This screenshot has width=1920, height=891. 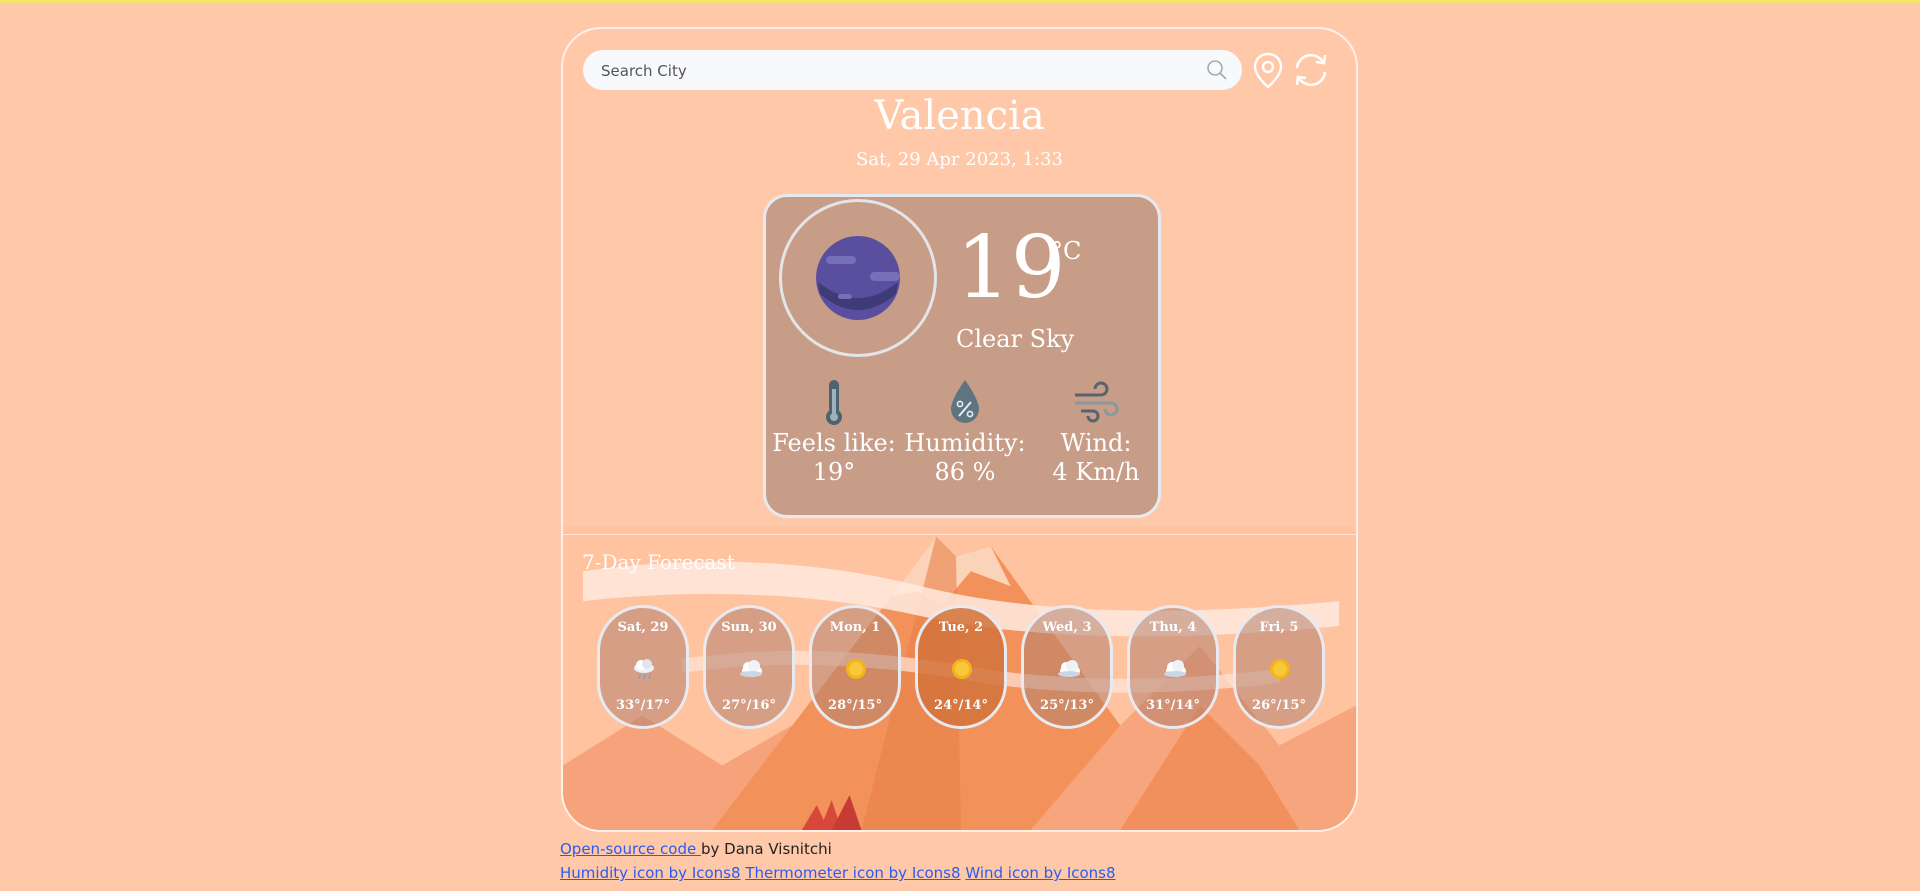 What do you see at coordinates (965, 472) in the screenshot?
I see `stat-value: 86 %` at bounding box center [965, 472].